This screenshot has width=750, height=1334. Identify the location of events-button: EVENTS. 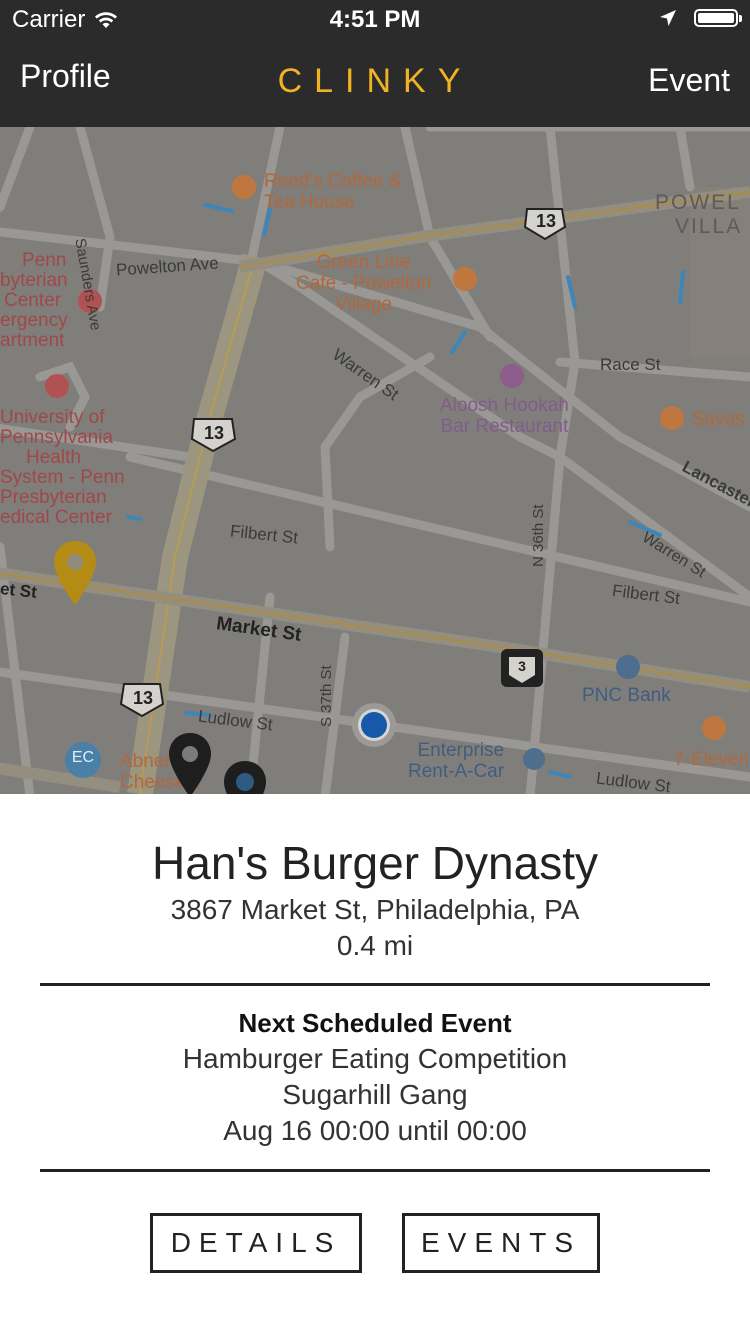
(501, 1243).